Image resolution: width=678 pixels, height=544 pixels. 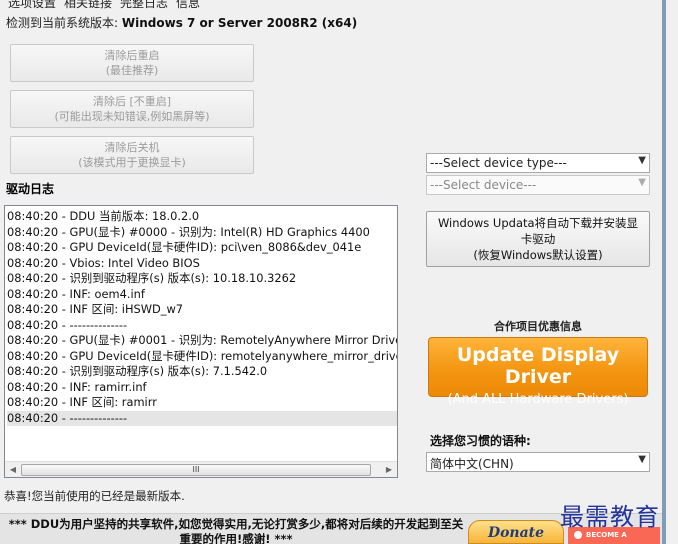 I want to click on menu-item-links: 相关链接, so click(x=88, y=5).